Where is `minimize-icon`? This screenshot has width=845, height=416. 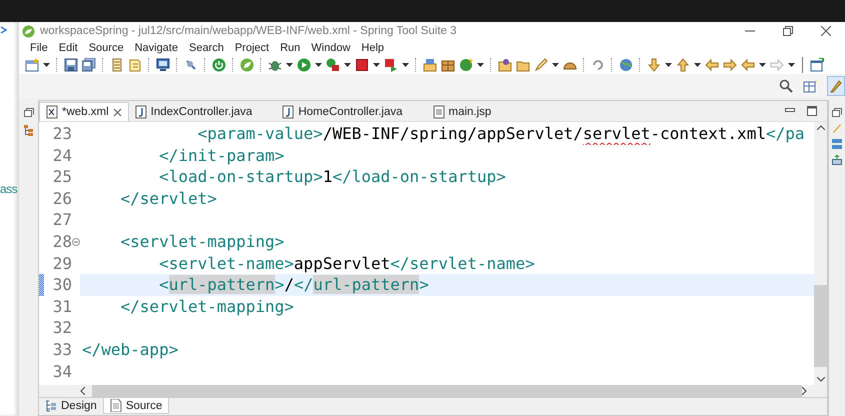
minimize-icon is located at coordinates (790, 110).